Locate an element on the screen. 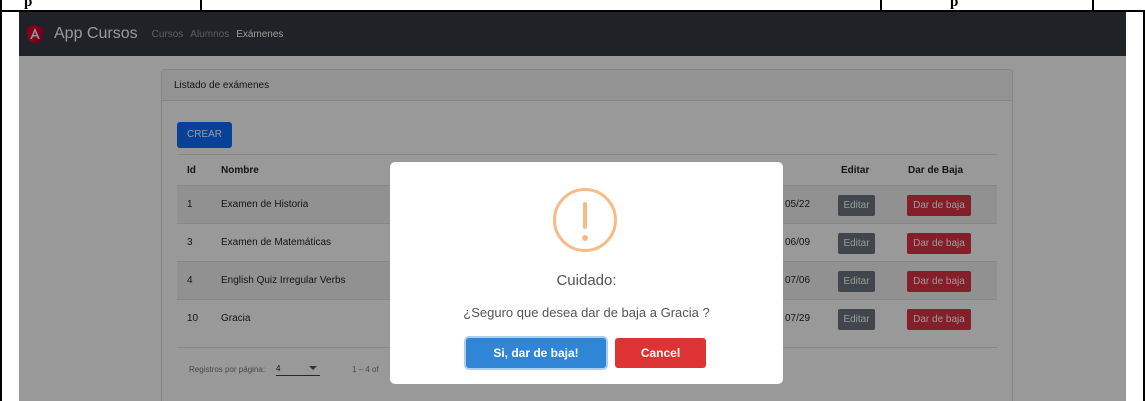 The width and height of the screenshot is (1145, 401). document-table-border: p p is located at coordinates (572, 6).